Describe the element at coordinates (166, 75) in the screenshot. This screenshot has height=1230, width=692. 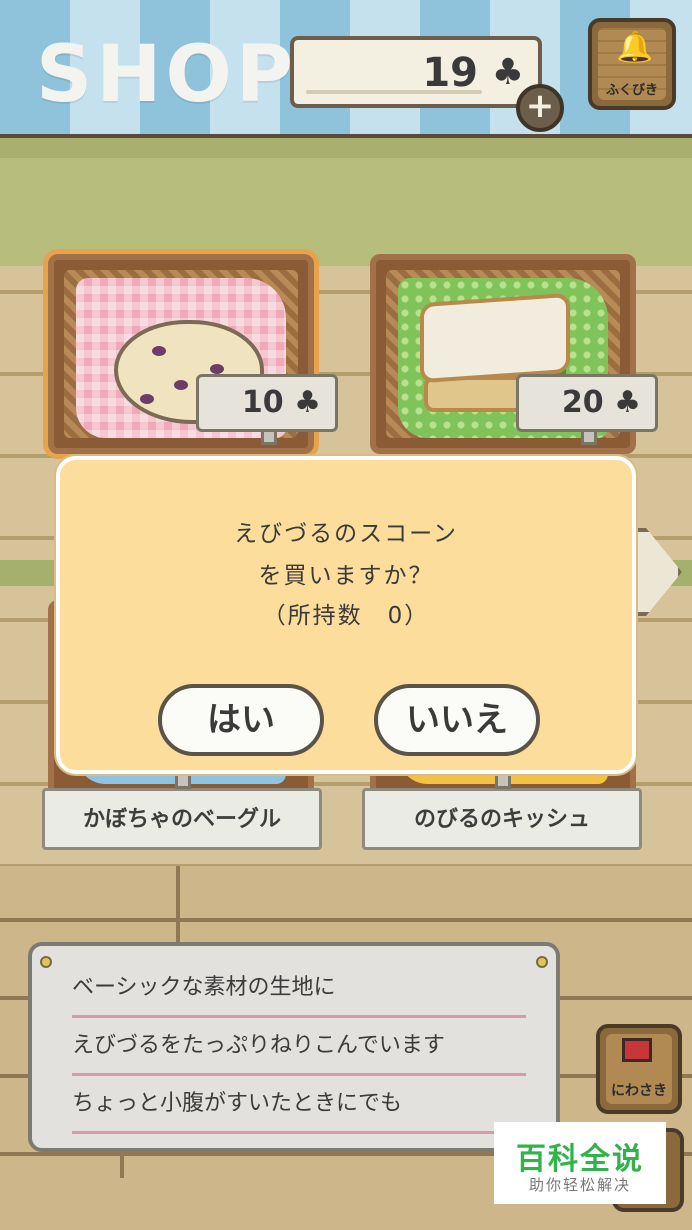
I see `shop-title: SHOP` at that location.